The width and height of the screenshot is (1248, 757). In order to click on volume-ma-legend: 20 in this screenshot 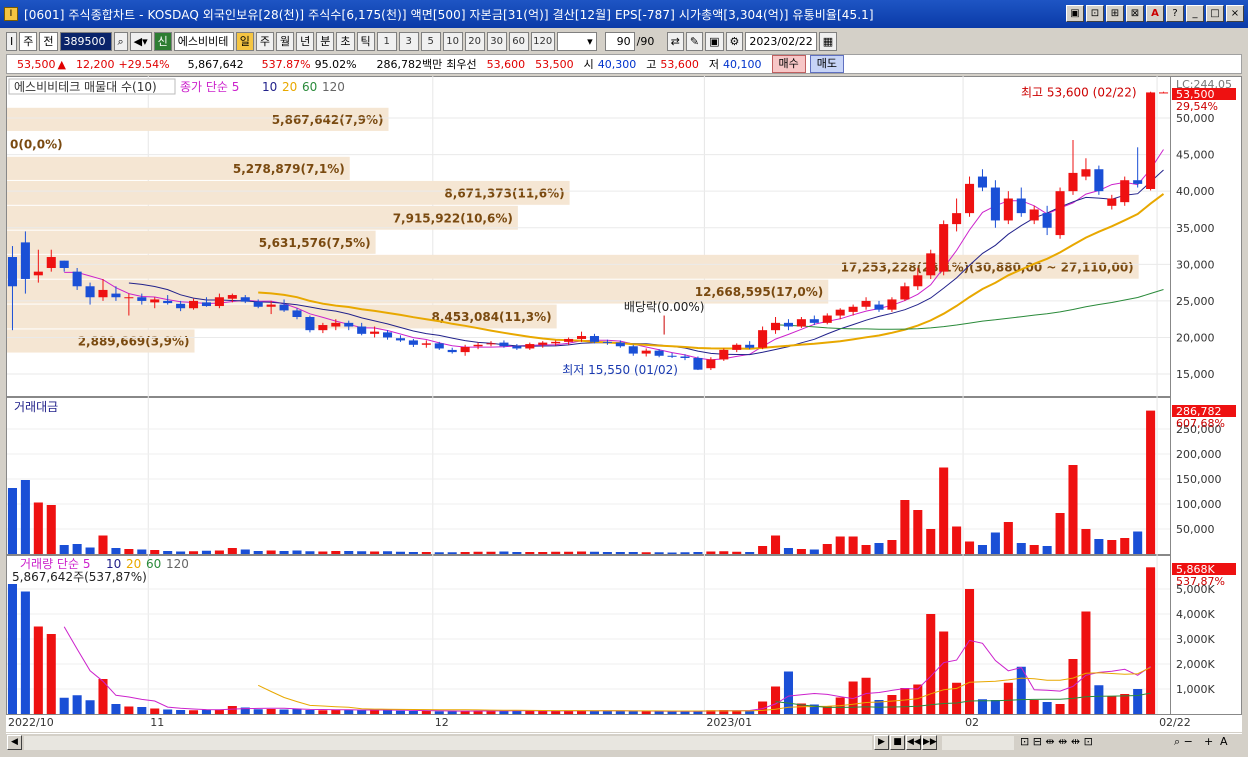, I will do `click(133, 564)`.